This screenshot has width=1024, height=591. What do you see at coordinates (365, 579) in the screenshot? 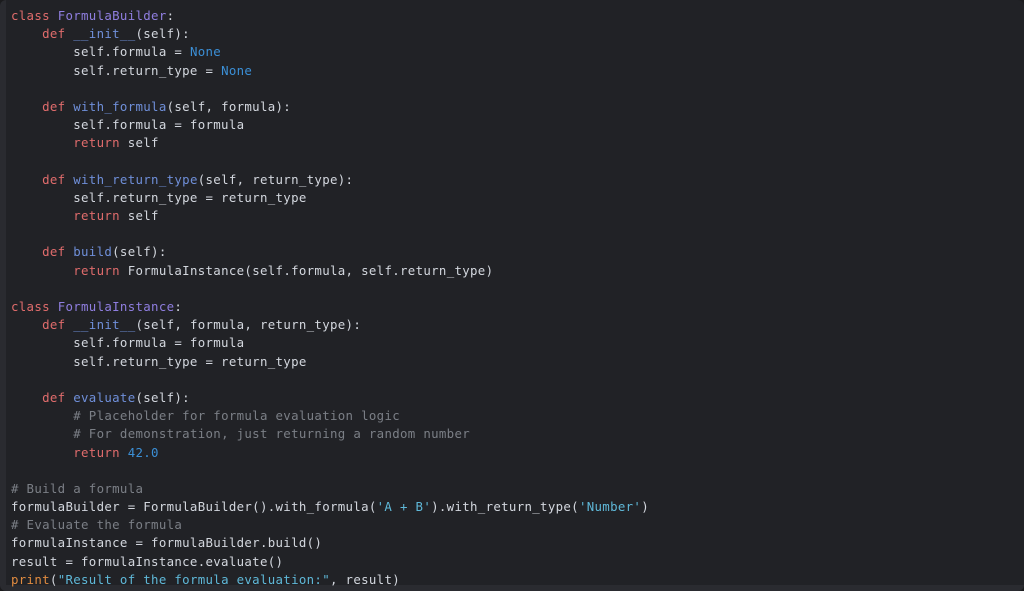
I see `code-token-plain: , result)` at bounding box center [365, 579].